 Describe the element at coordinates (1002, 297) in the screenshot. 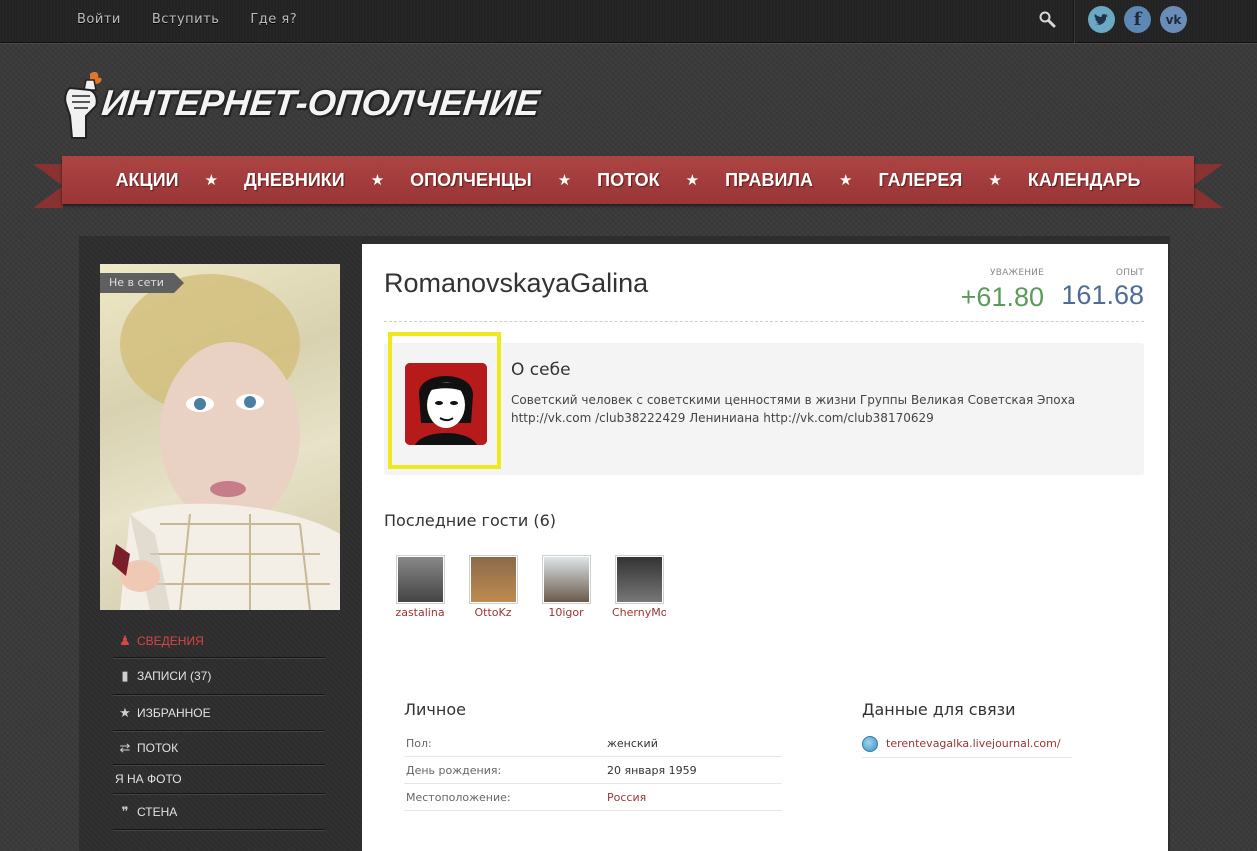

I see `respect-value: +61.80` at that location.